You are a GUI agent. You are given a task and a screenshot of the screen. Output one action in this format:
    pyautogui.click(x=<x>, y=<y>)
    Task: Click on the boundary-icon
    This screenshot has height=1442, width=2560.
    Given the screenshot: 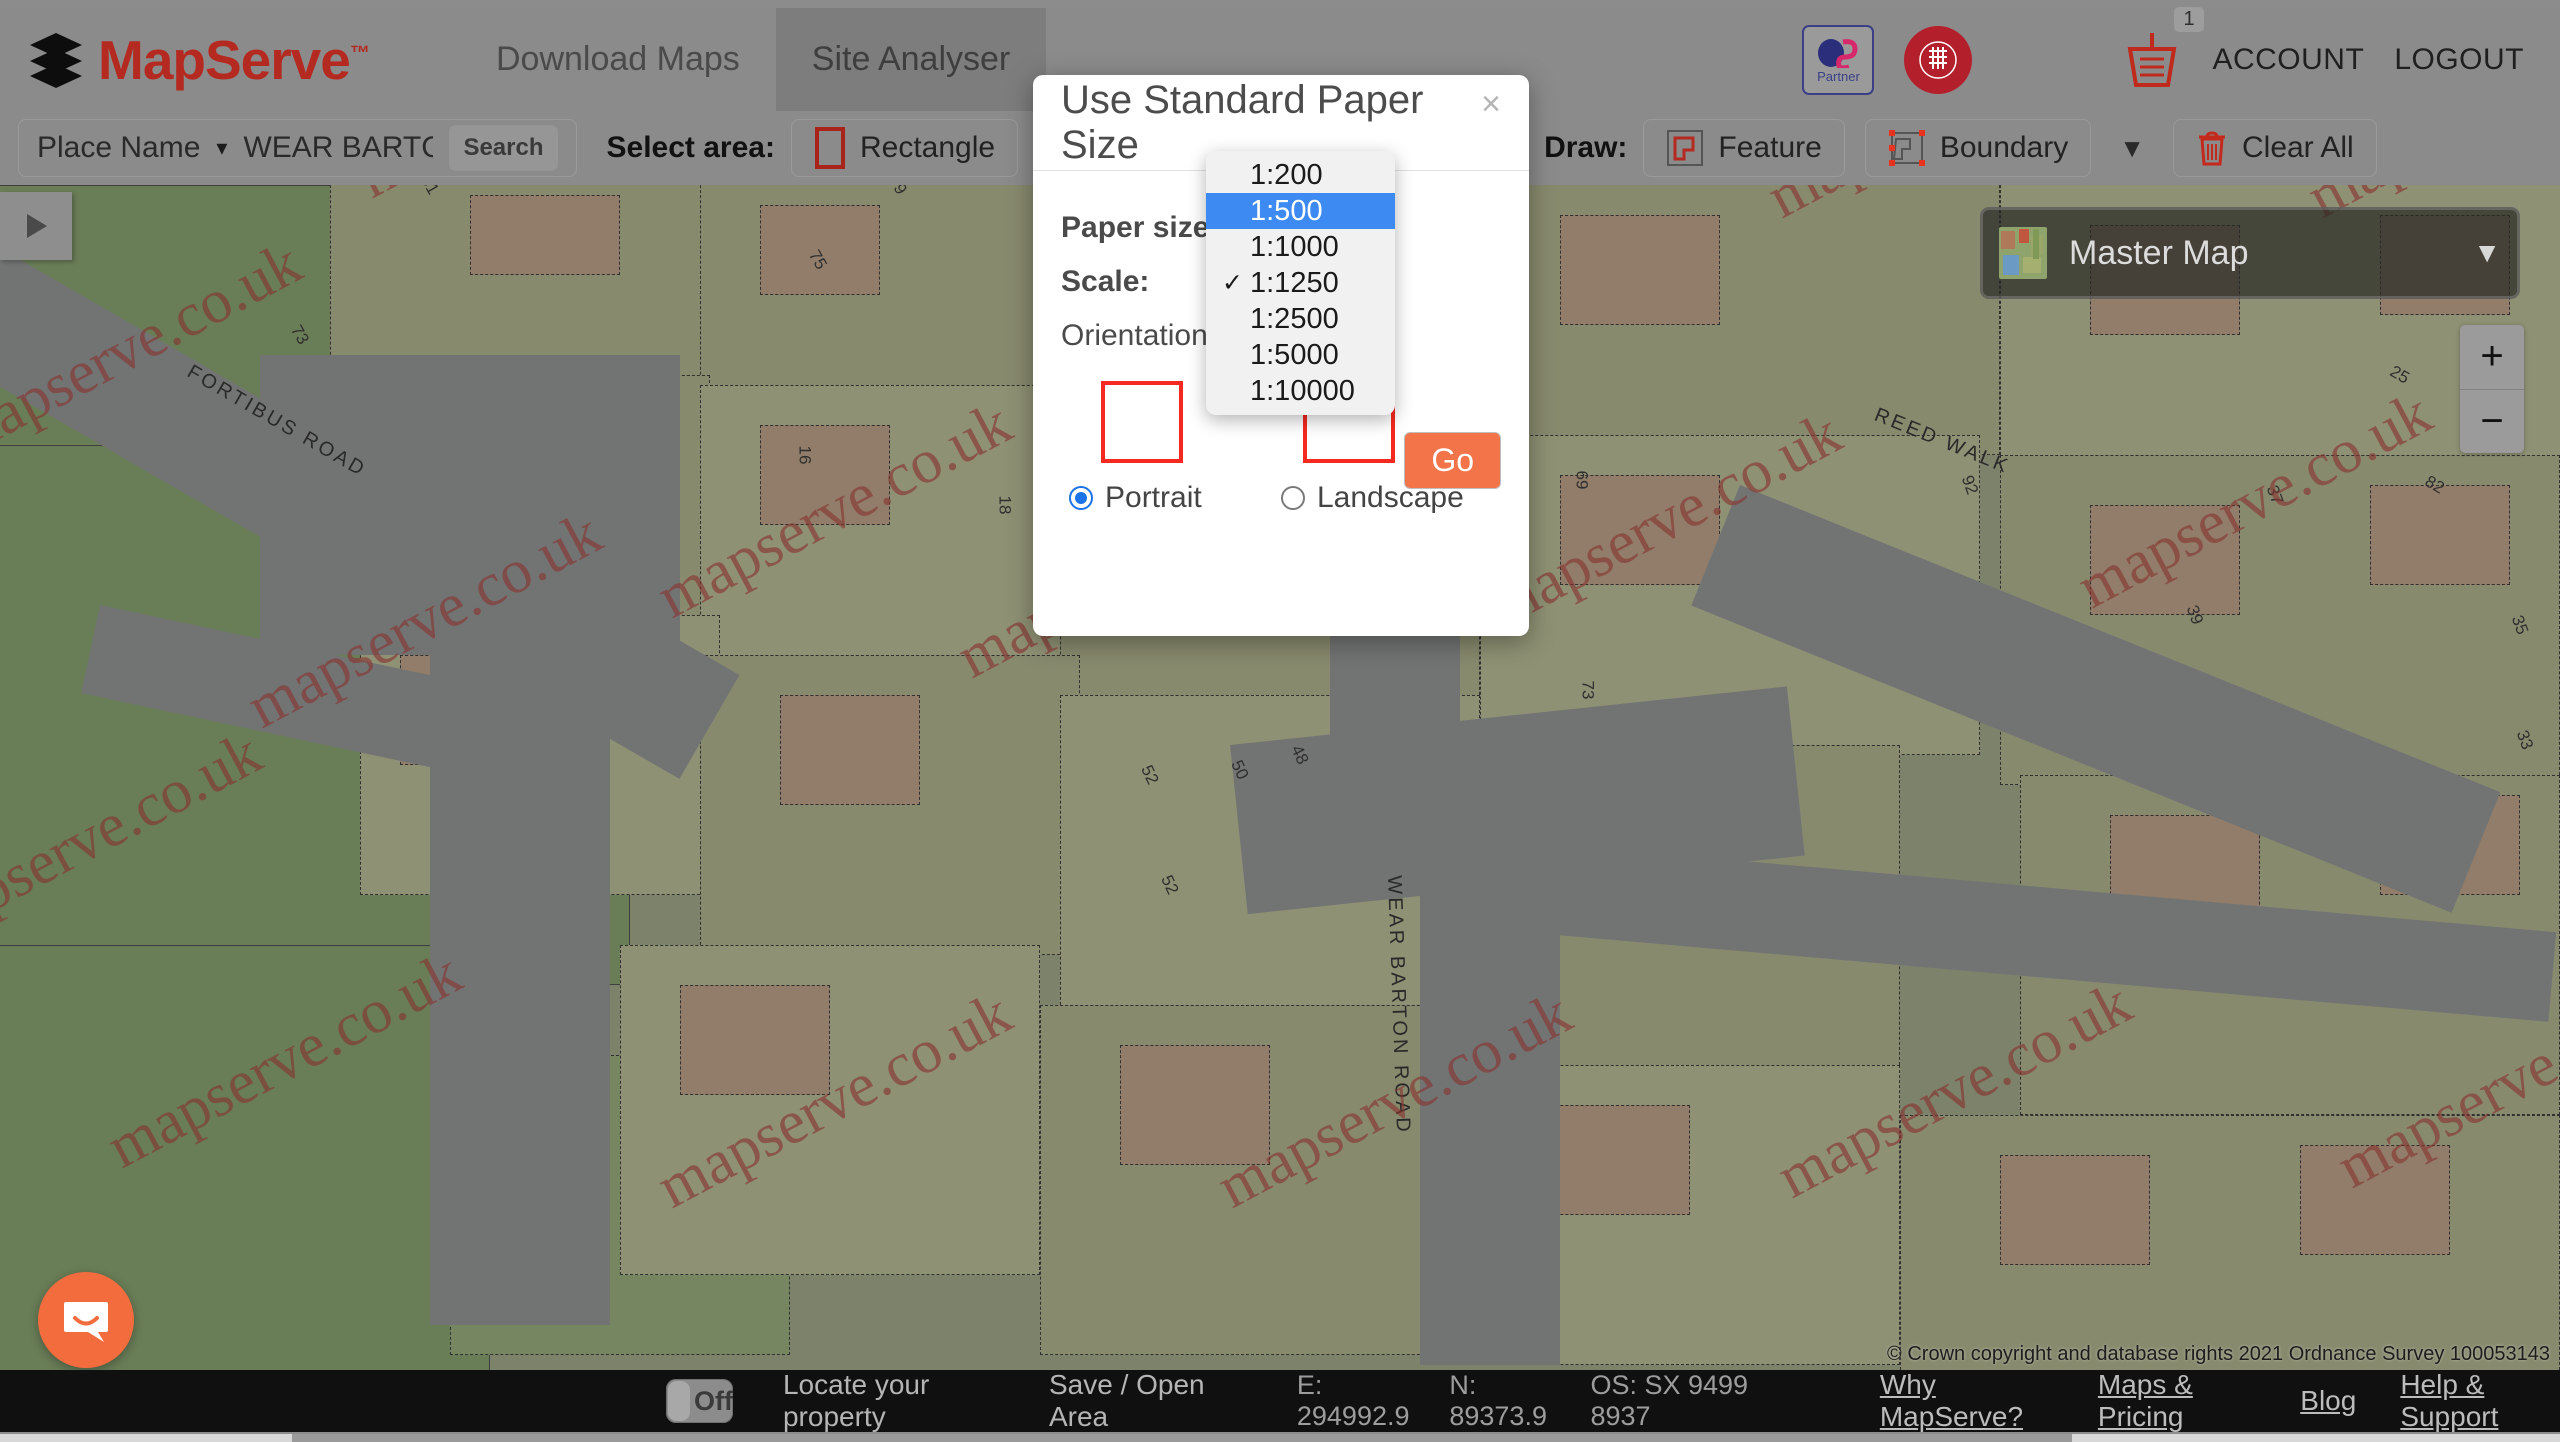 What is the action you would take?
    pyautogui.click(x=1906, y=148)
    